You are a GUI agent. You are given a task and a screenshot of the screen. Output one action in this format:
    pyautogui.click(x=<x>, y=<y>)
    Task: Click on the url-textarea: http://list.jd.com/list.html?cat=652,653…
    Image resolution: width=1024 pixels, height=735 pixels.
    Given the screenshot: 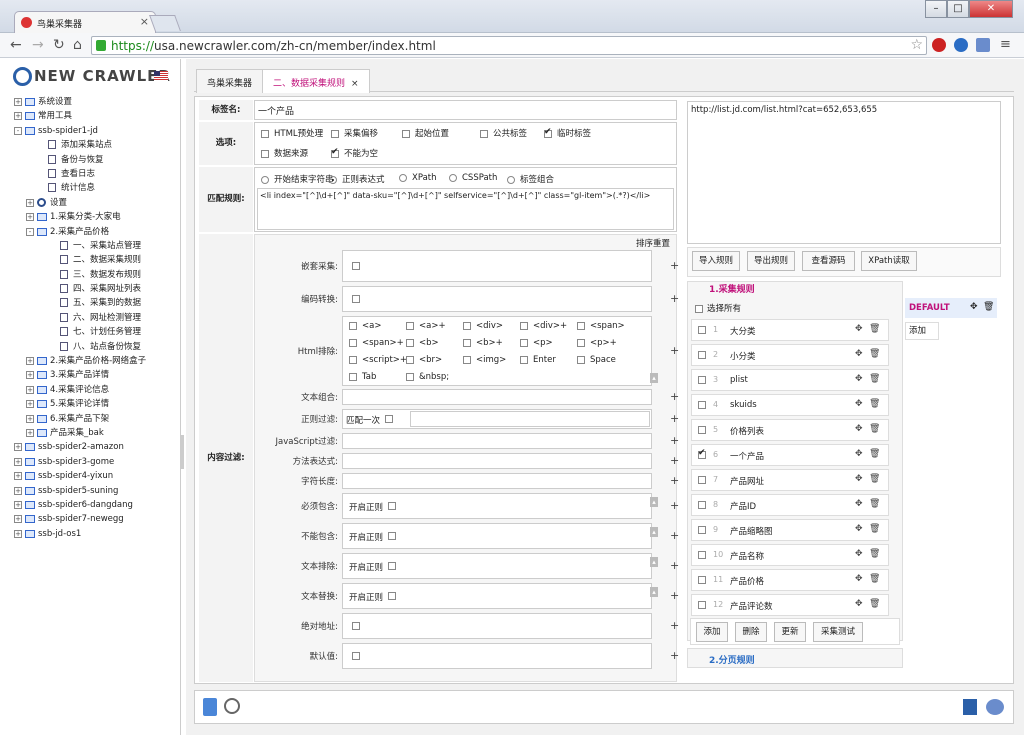 What is the action you would take?
    pyautogui.click(x=844, y=172)
    